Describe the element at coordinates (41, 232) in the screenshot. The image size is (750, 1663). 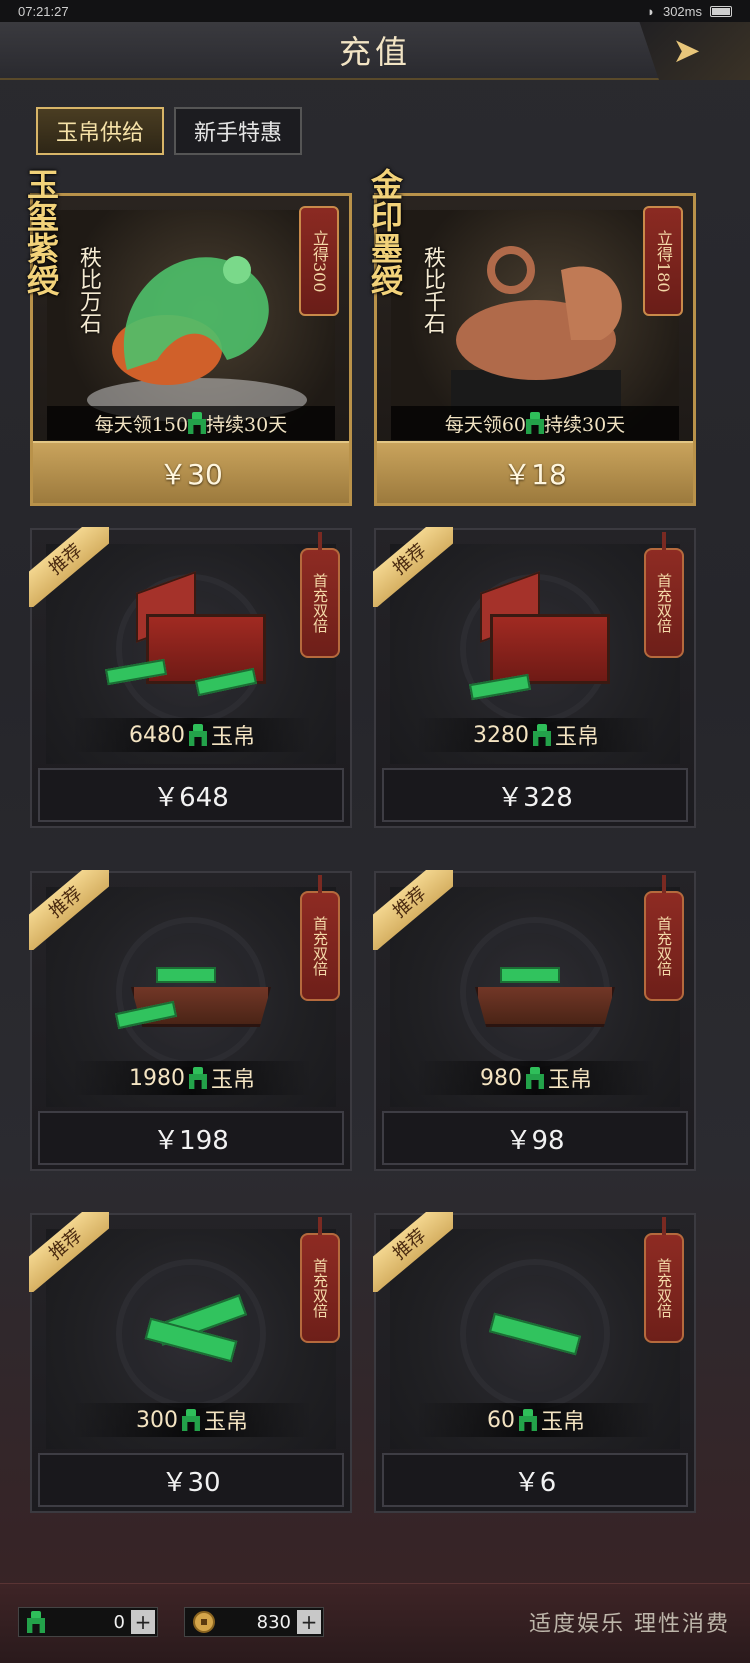
I see `card-title: 玉玺紫绶` at that location.